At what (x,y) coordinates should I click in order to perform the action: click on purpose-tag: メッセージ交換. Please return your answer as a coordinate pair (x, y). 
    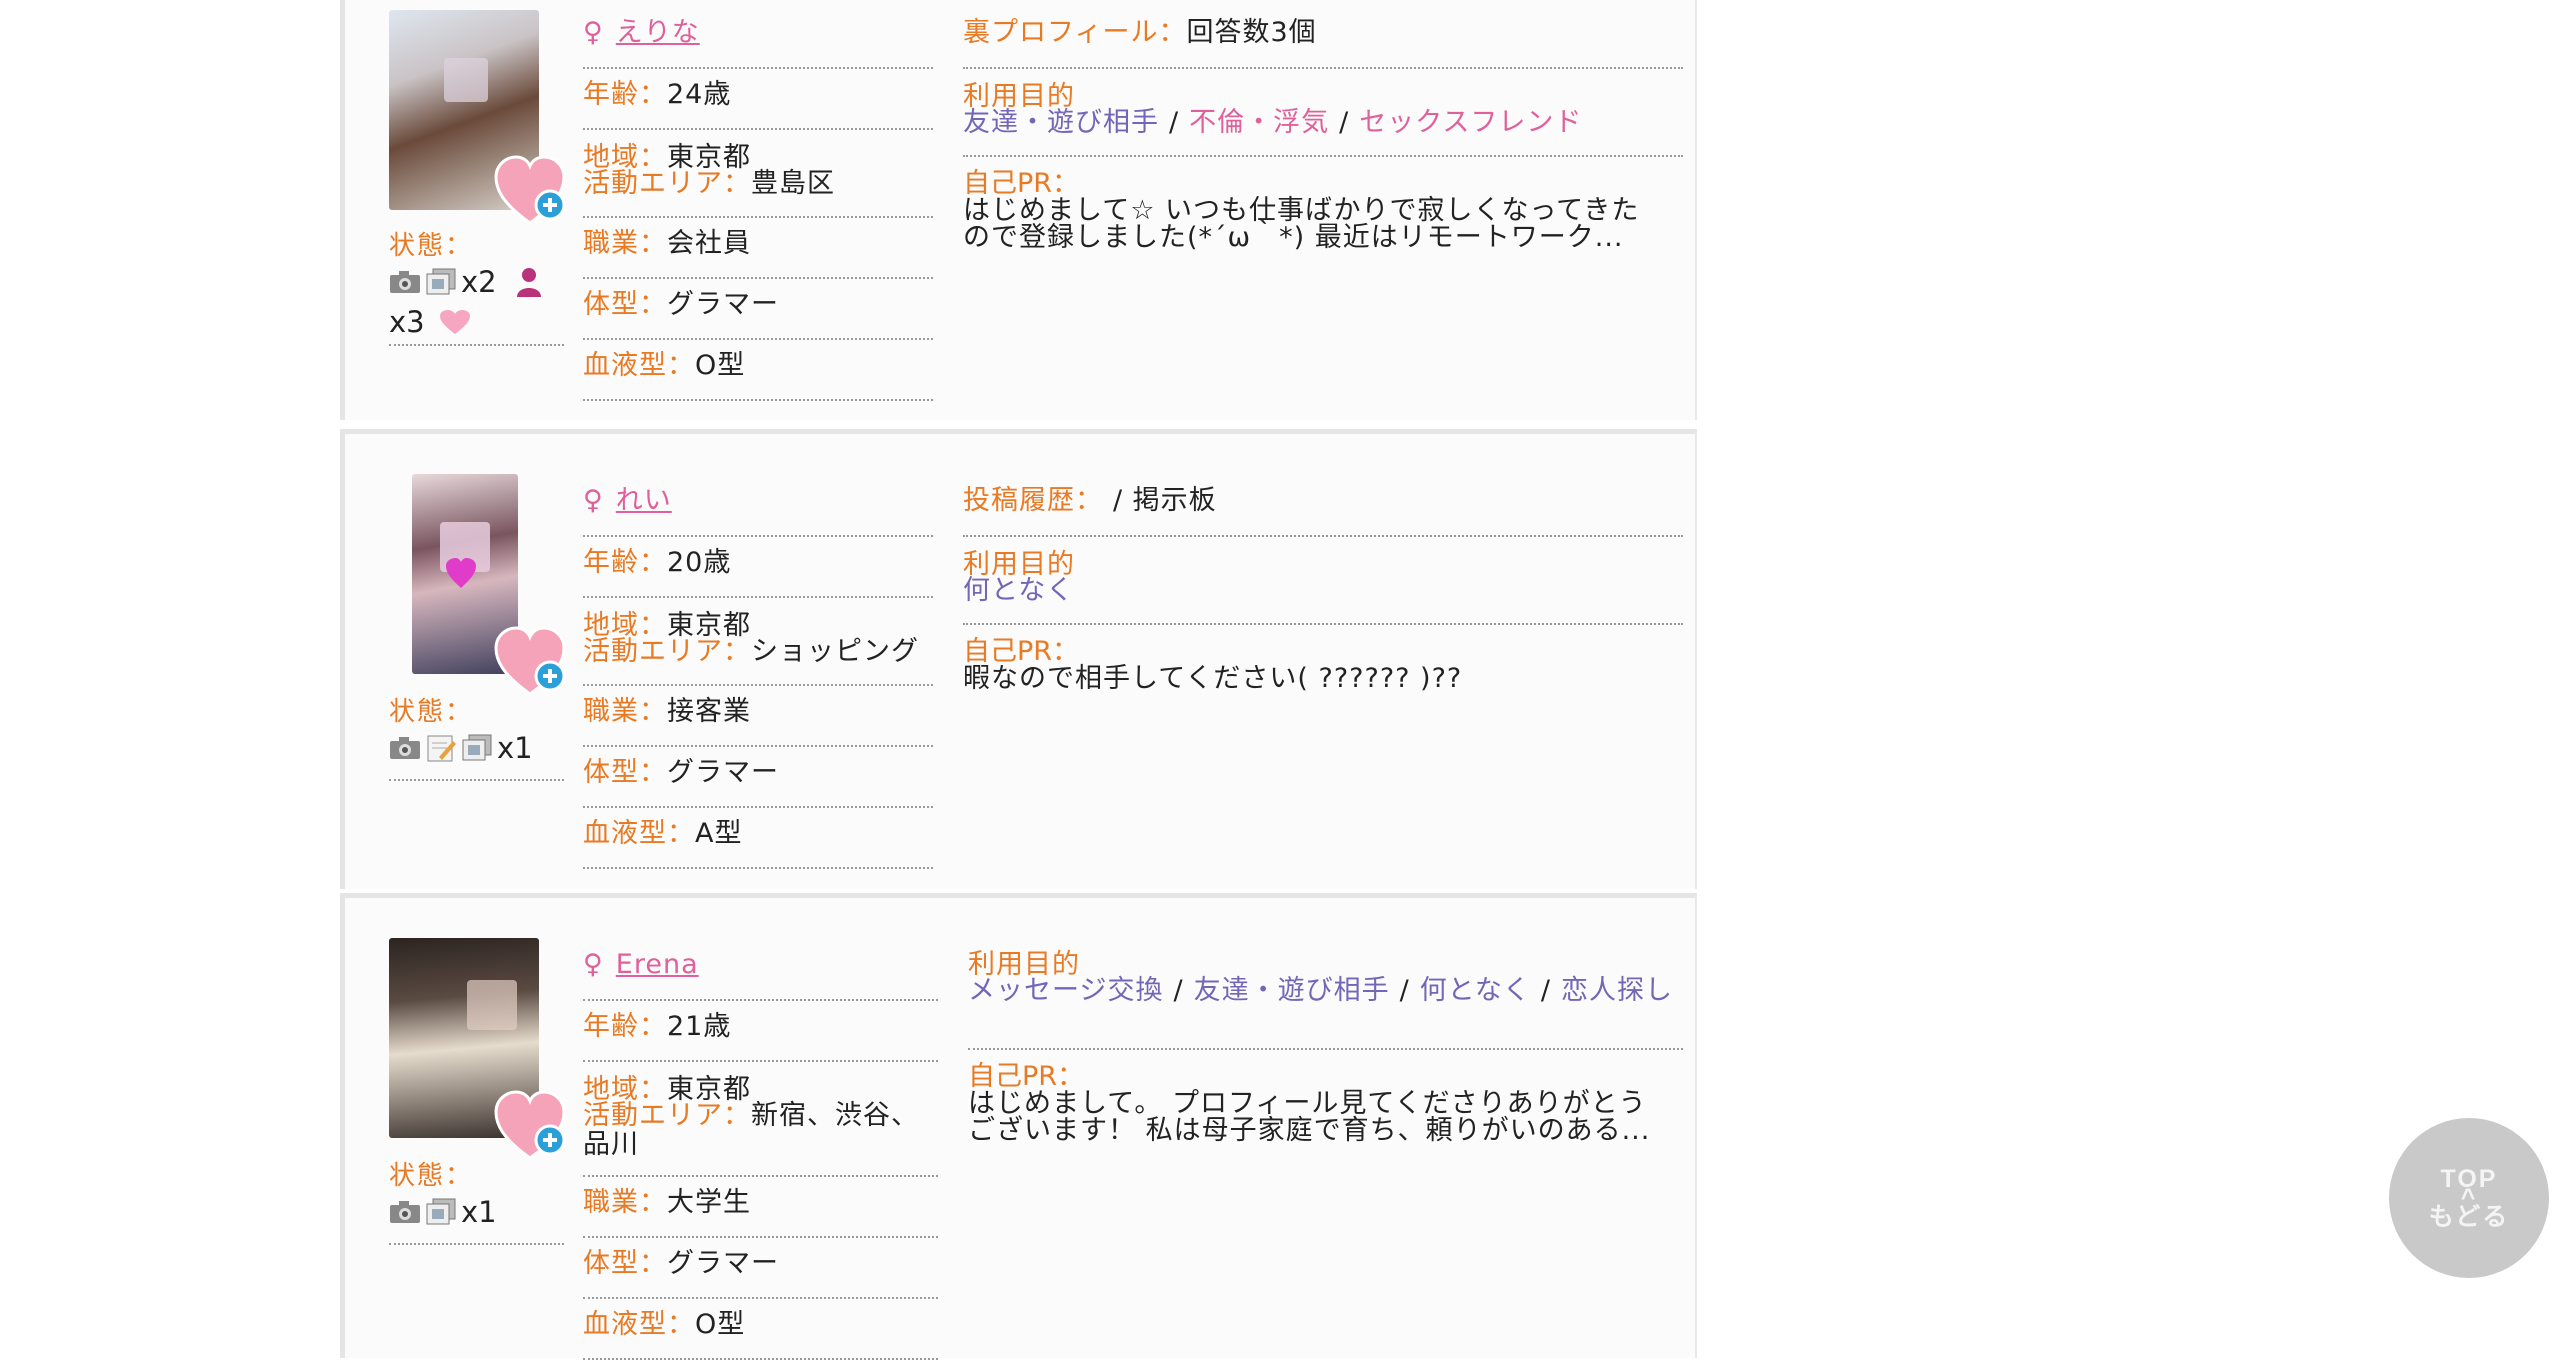
    Looking at the image, I should click on (1065, 990).